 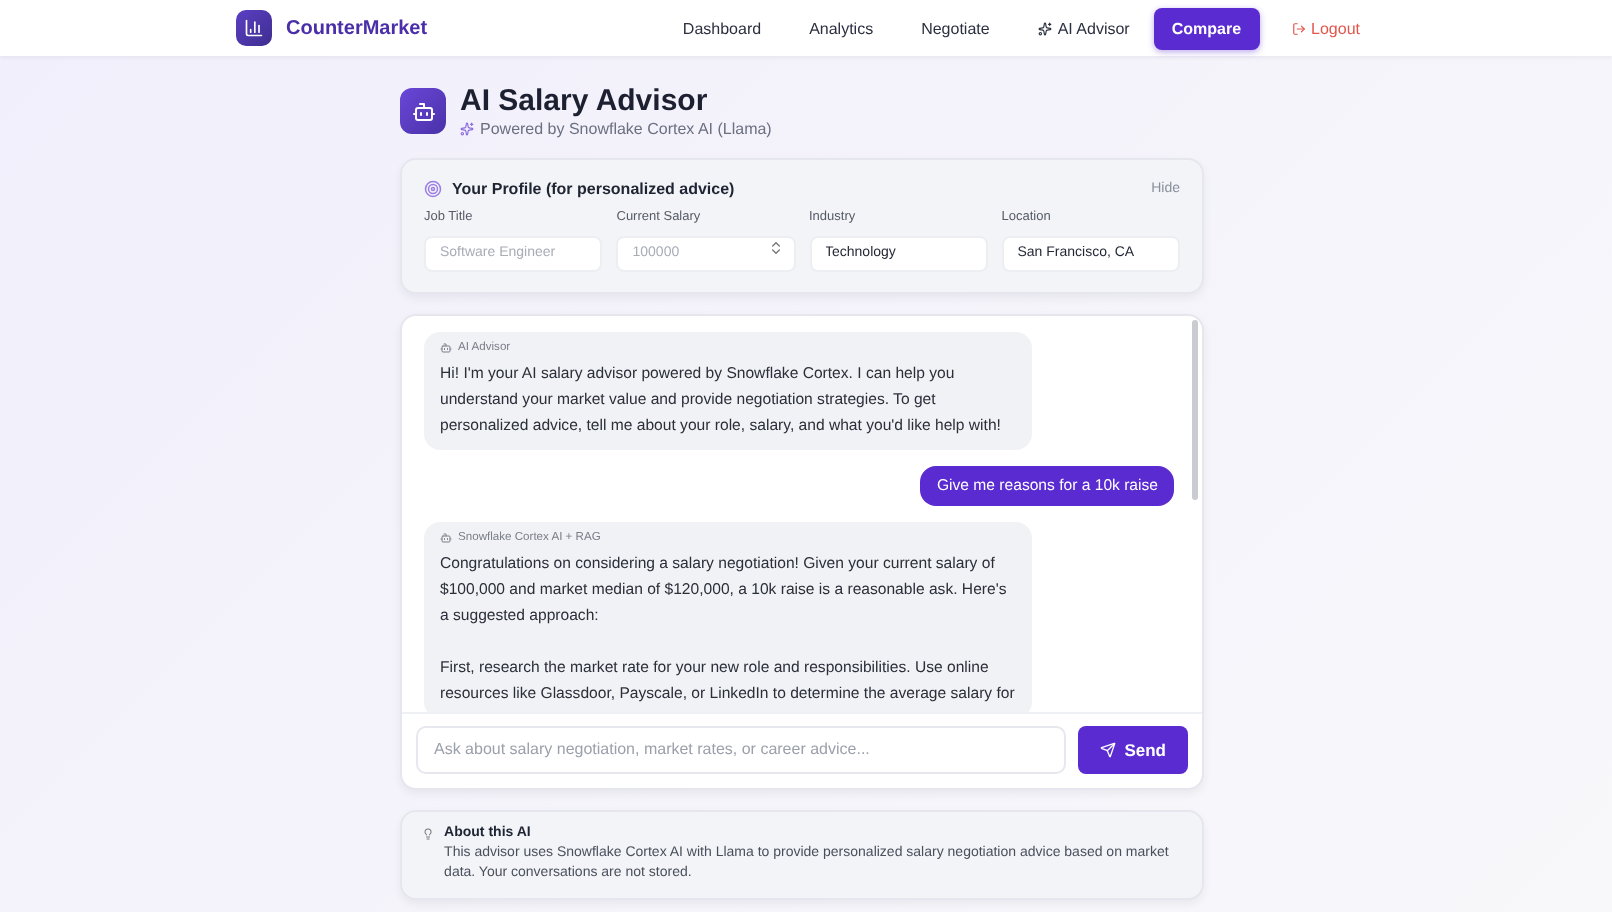 What do you see at coordinates (1298, 28) in the screenshot?
I see `logout-icon` at bounding box center [1298, 28].